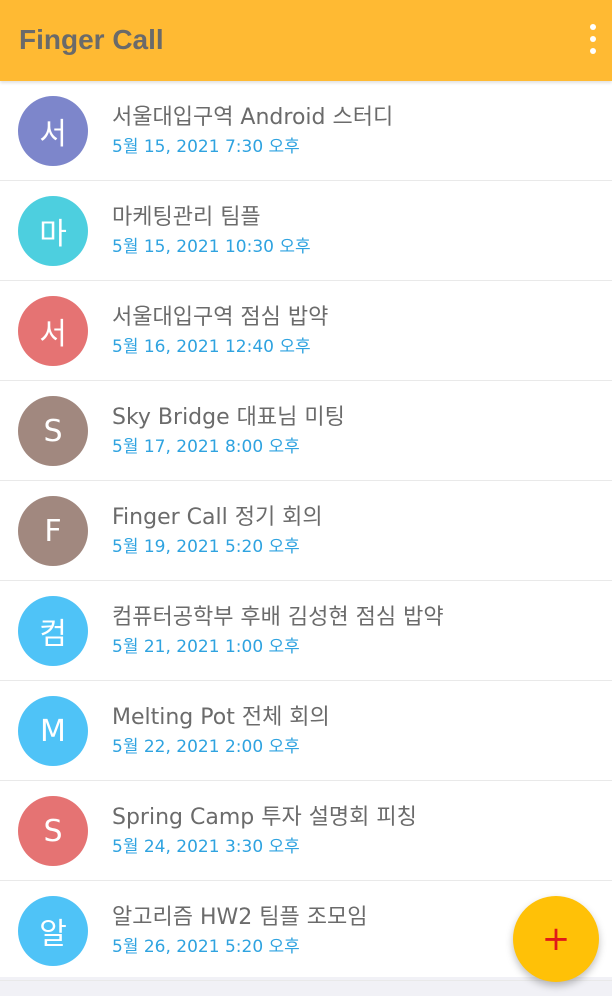  What do you see at coordinates (306, 40) in the screenshot?
I see `app-bar: Finger Call` at bounding box center [306, 40].